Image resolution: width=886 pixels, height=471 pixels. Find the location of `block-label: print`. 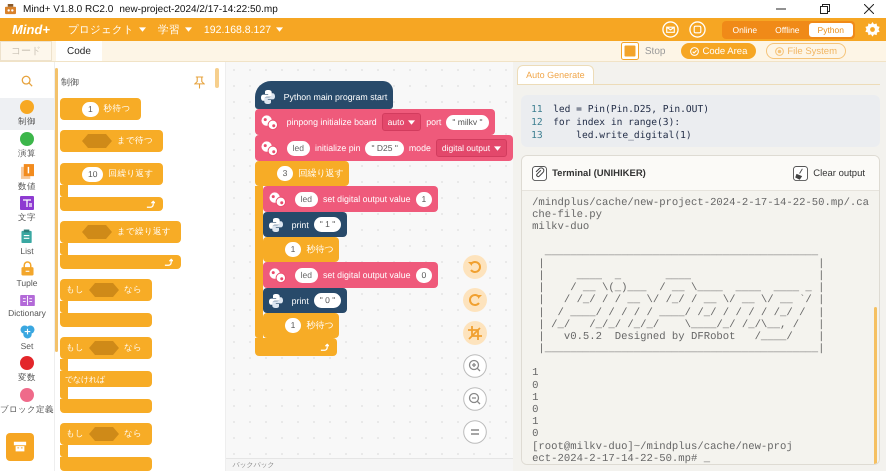

block-label: print is located at coordinates (300, 225).